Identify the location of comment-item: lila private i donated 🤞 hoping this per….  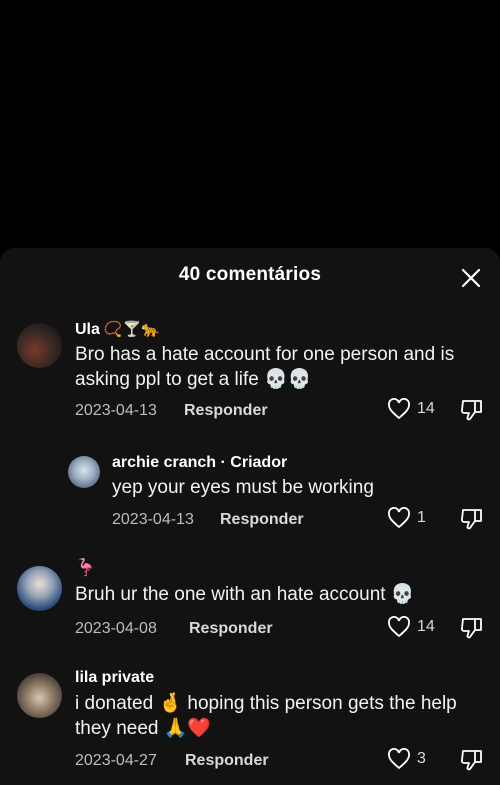
(250, 726).